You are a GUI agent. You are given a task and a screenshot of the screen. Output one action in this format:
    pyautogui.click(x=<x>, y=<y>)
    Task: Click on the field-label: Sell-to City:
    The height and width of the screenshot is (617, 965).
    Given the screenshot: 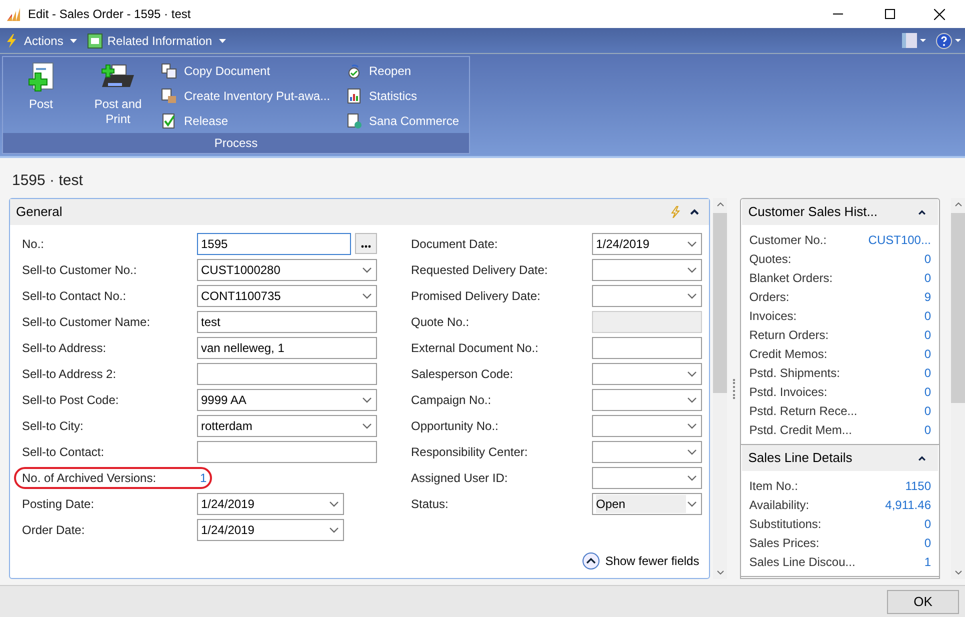 What is the action you would take?
    pyautogui.click(x=53, y=426)
    